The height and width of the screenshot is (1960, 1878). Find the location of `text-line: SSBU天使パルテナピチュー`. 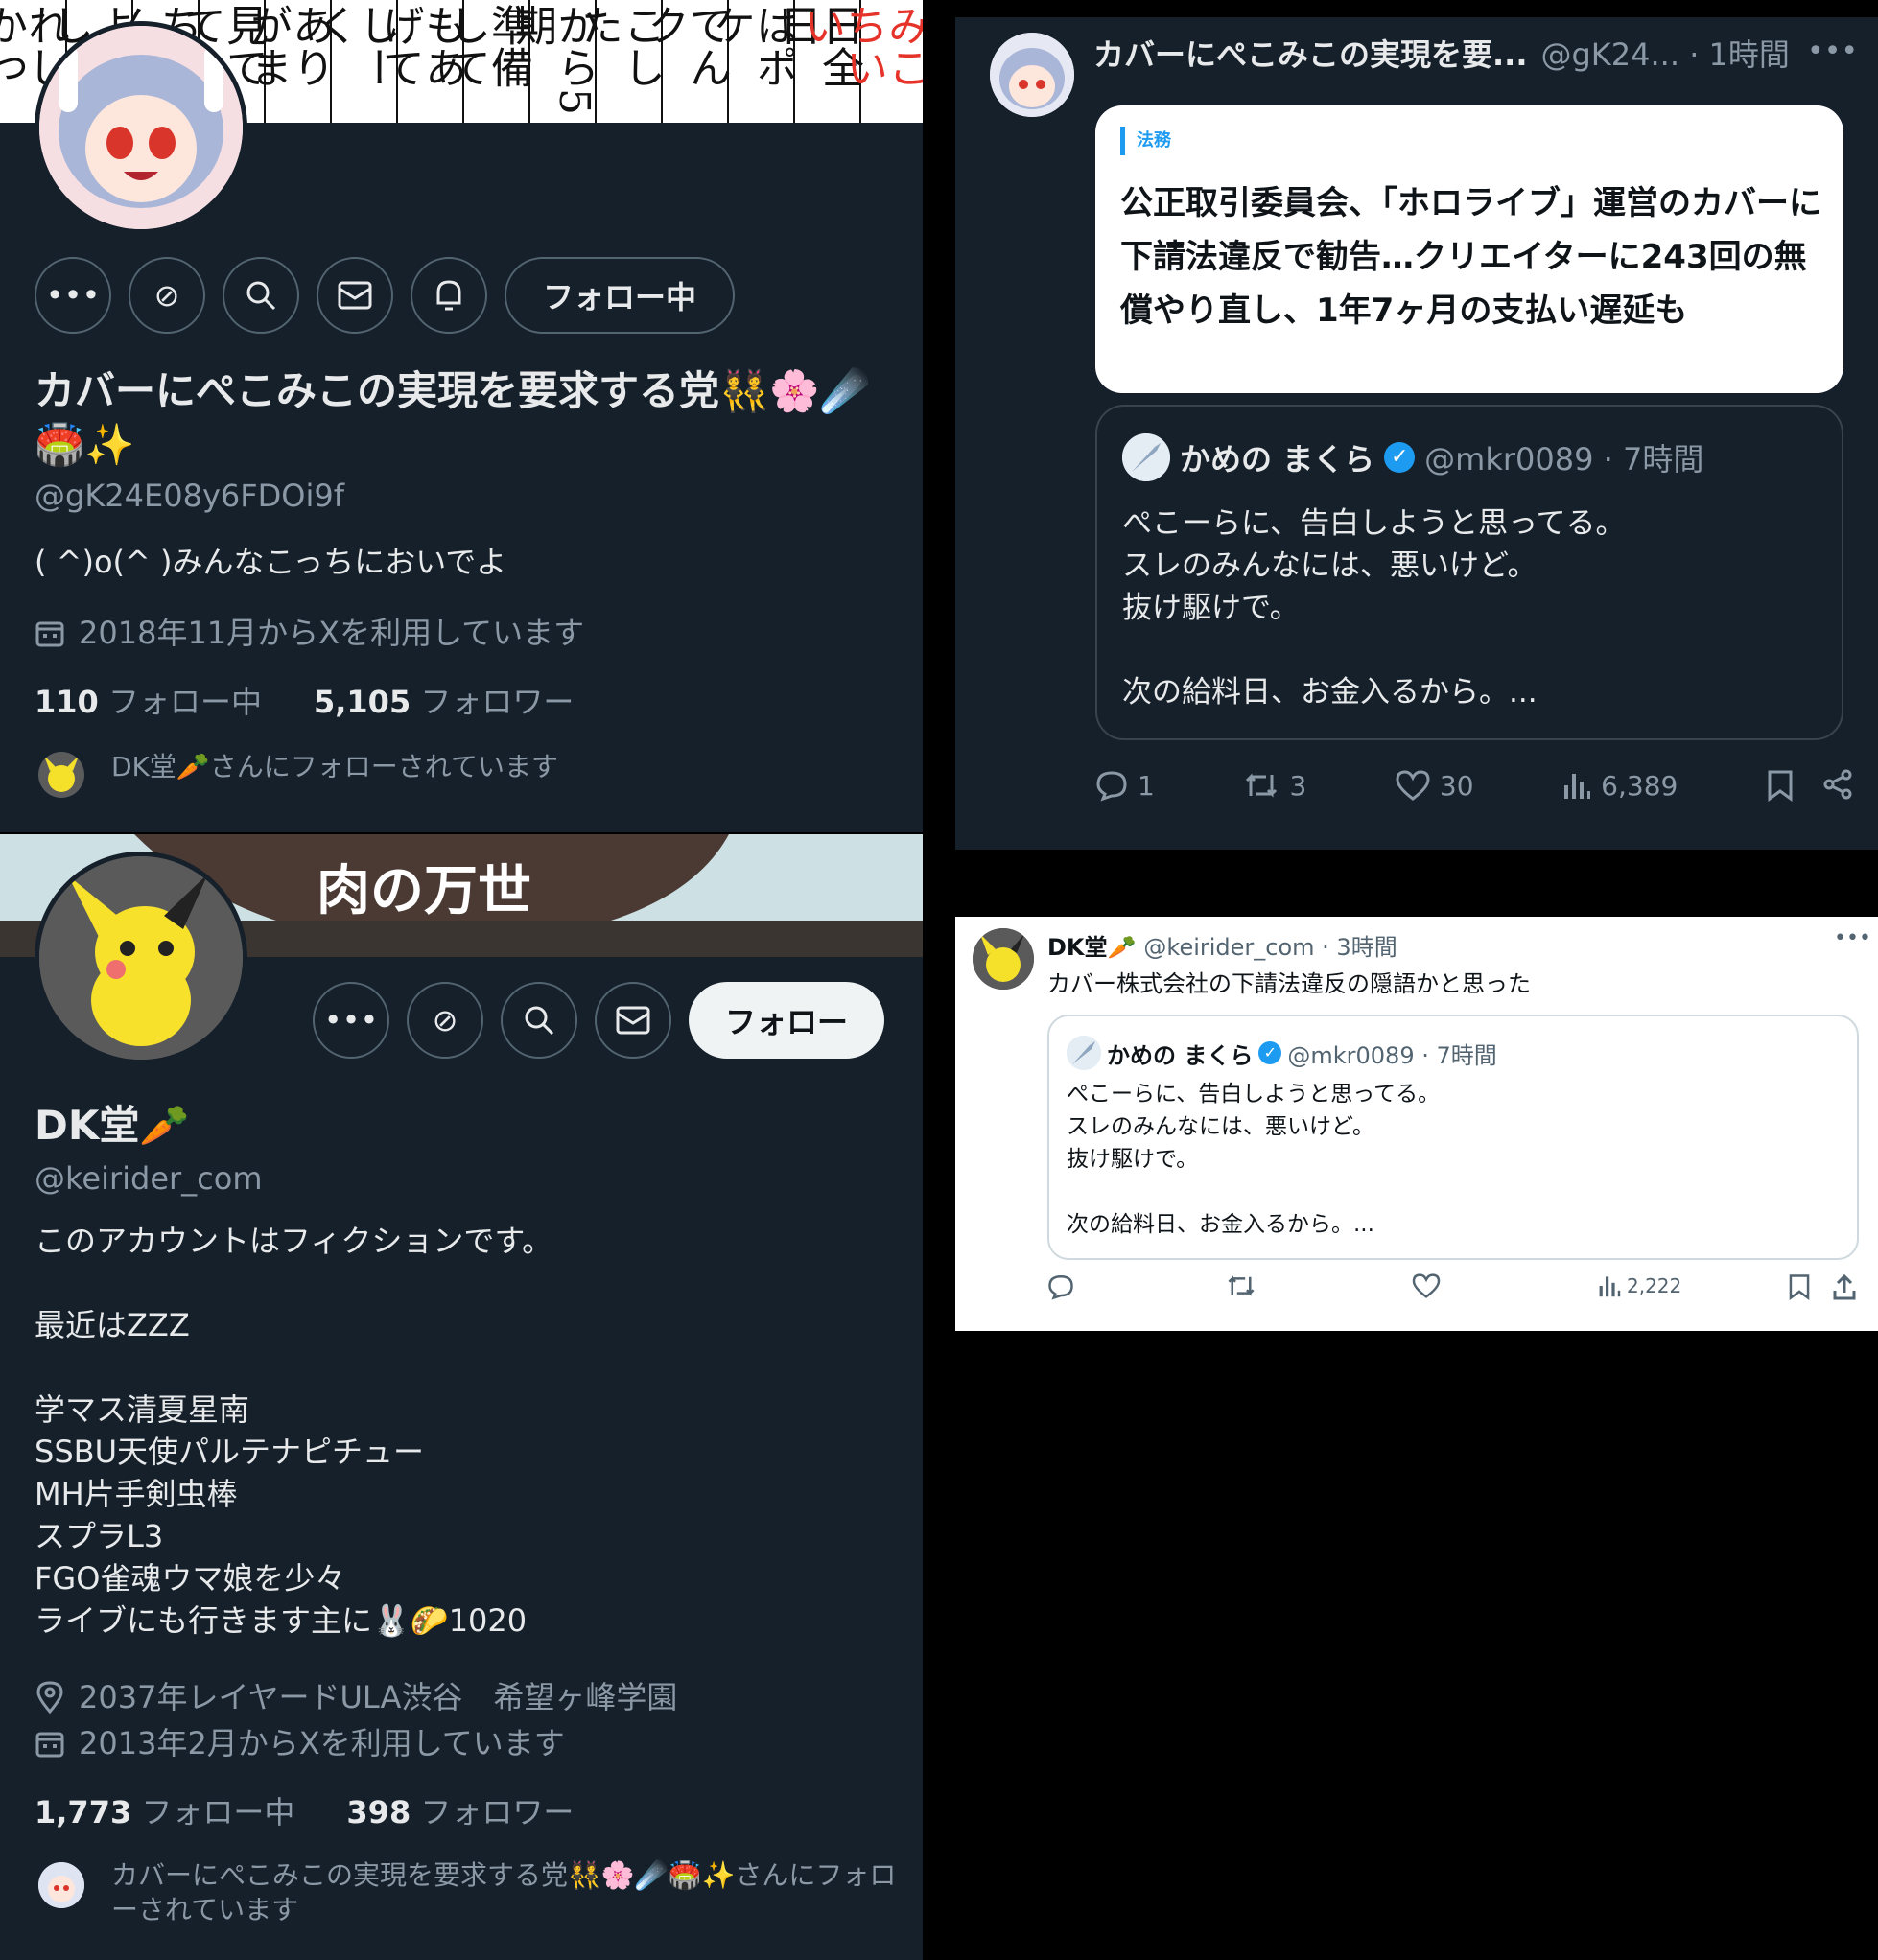

text-line: SSBU天使パルテナピチュー is located at coordinates (230, 1452).